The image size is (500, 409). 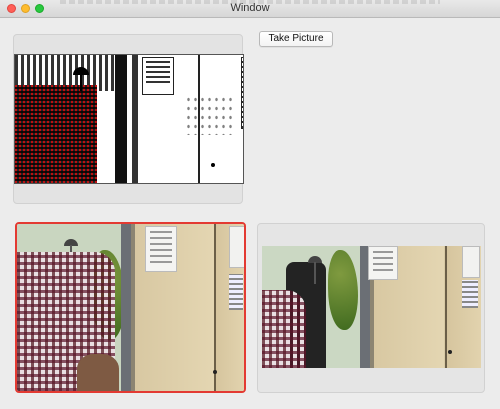 I want to click on camera-person-arm, so click(x=98, y=372).